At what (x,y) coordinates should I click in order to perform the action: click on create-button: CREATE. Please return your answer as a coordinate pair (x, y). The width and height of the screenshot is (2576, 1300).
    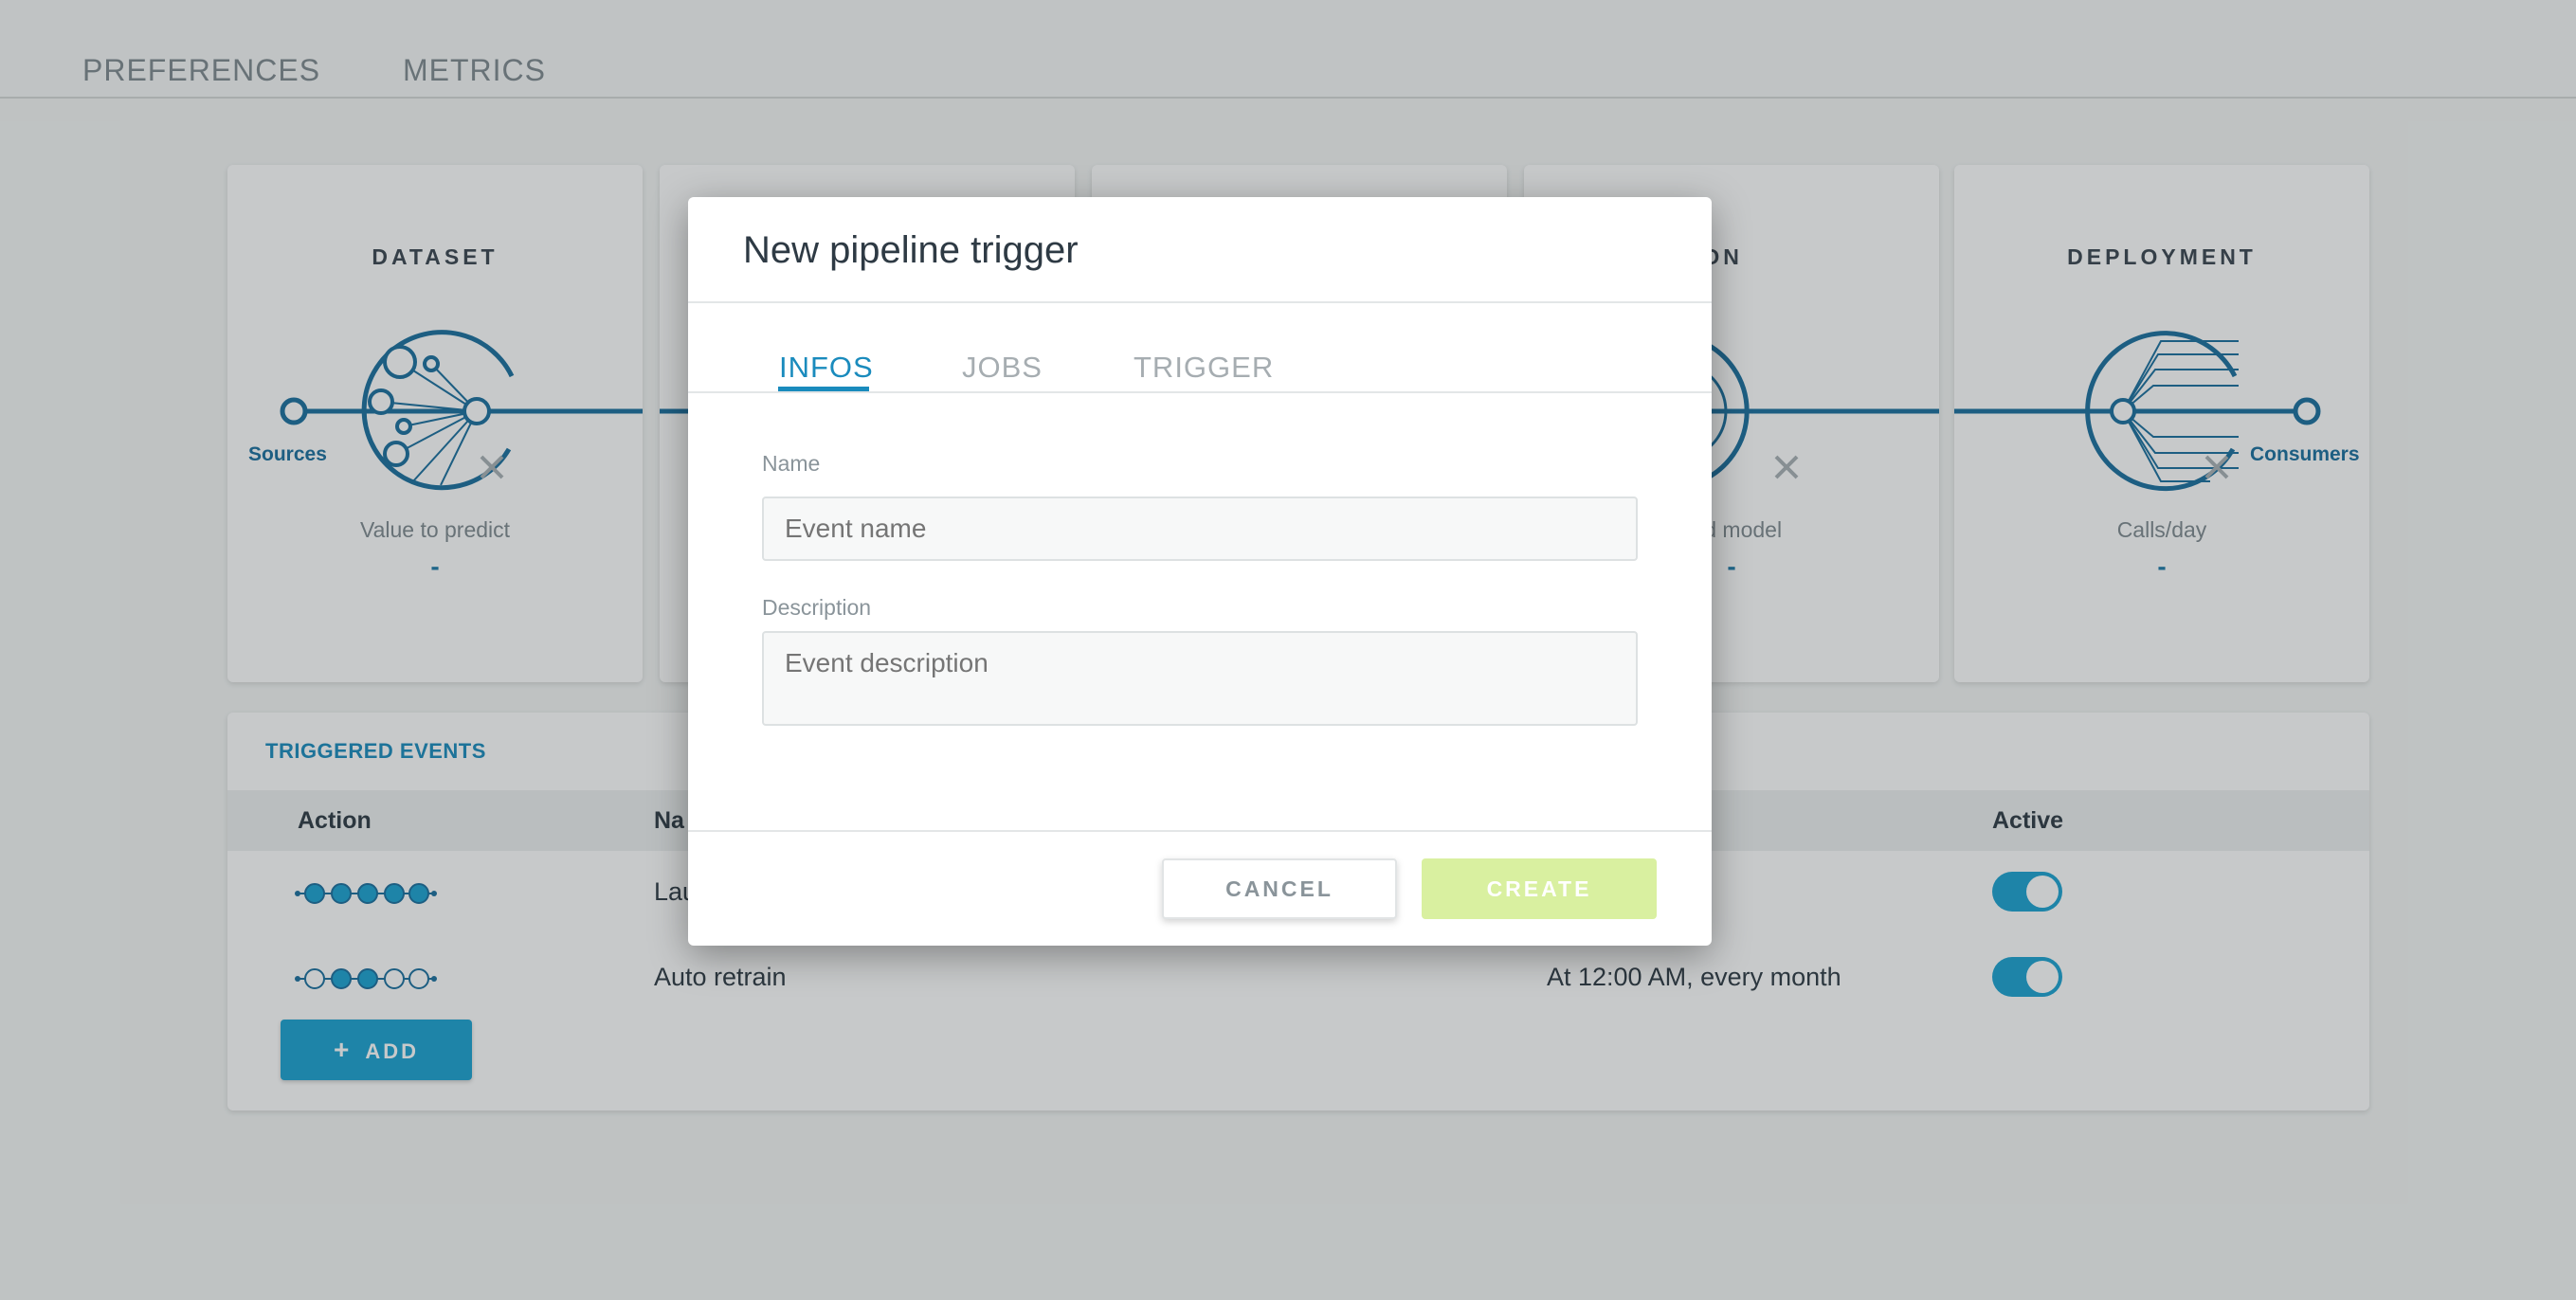
    Looking at the image, I should click on (1539, 888).